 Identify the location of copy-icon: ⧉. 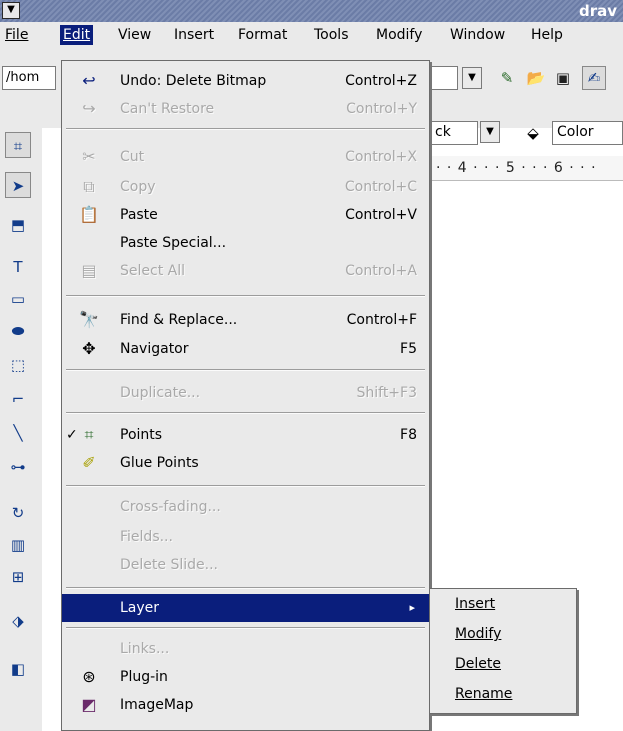
(89, 186).